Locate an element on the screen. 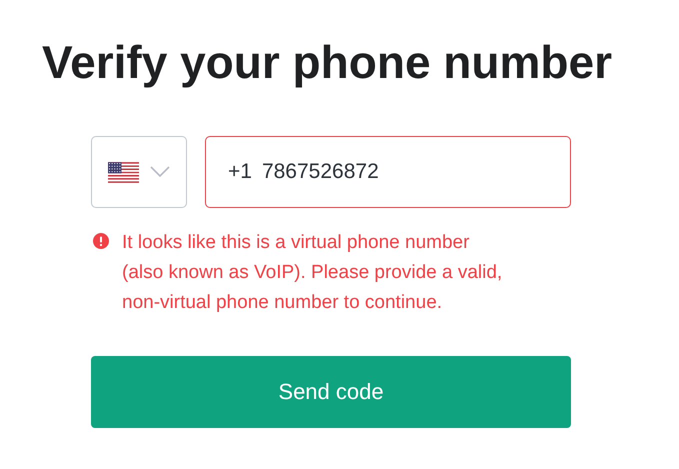  error-message: It looks like this is a virtual phone number (also known as VoIP). Please provide a valid, non-virtual phone number to continue. is located at coordinates (313, 273).